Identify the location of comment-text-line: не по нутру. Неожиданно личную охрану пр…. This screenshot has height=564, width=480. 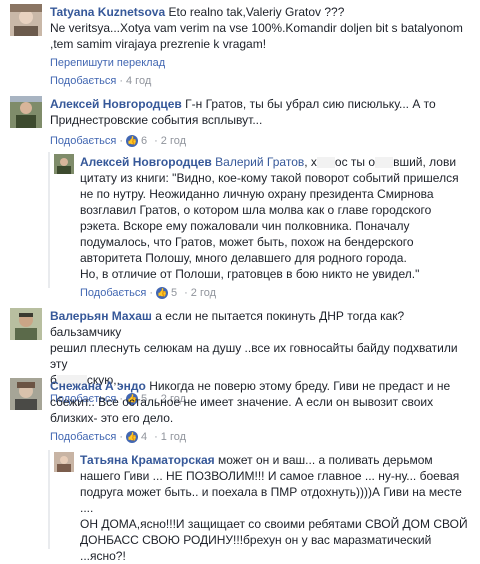
(257, 194).